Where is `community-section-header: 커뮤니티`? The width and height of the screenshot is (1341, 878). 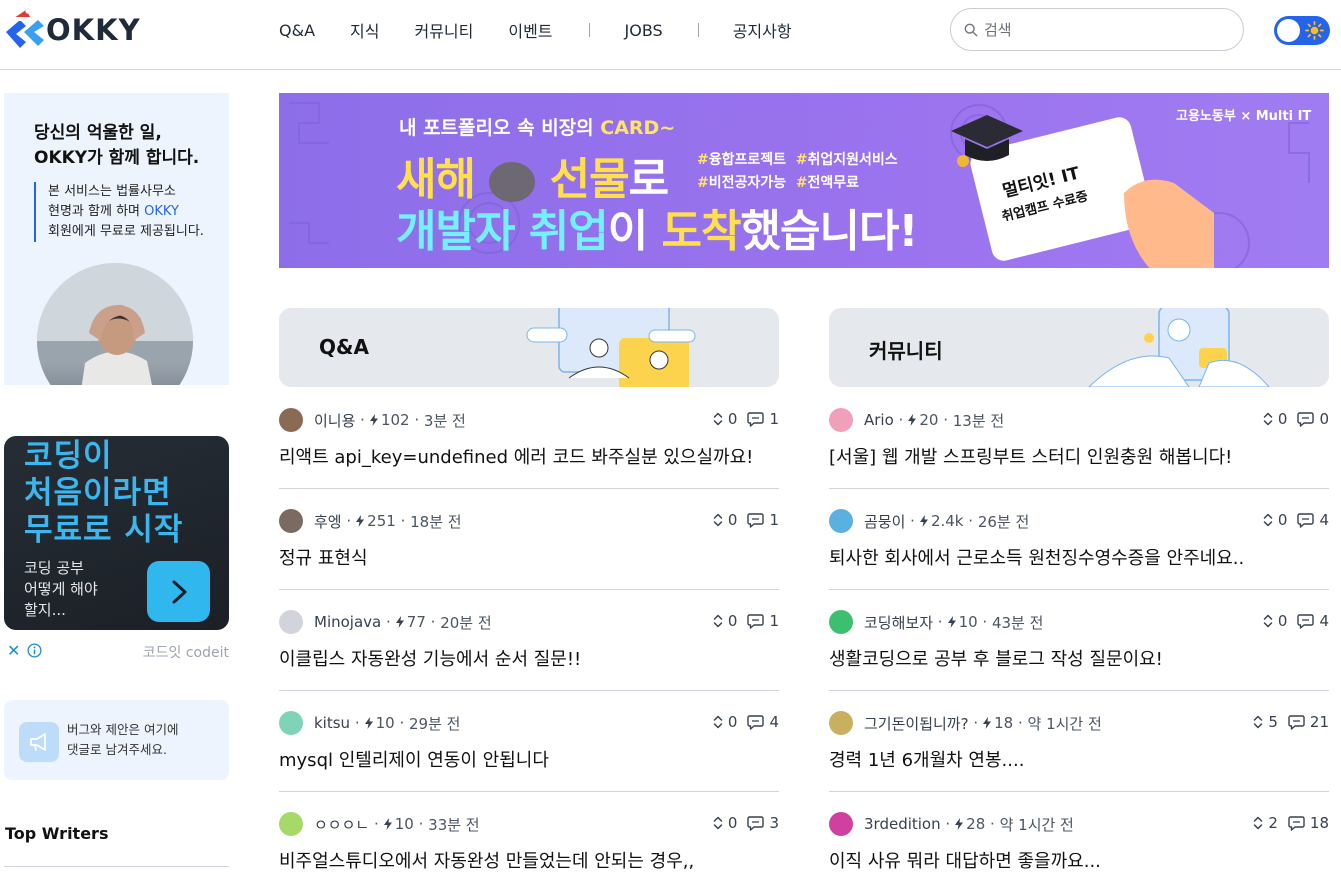
community-section-header: 커뮤니티 is located at coordinates (1079, 347).